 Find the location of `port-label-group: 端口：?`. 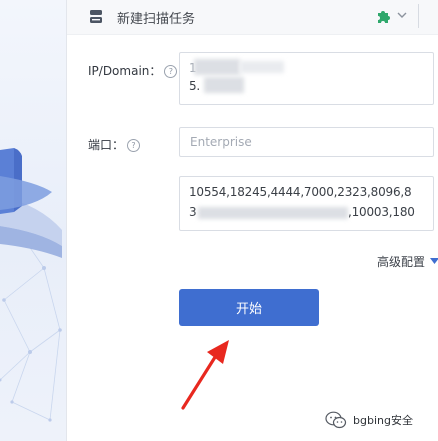

port-label-group: 端口：? is located at coordinates (114, 144).